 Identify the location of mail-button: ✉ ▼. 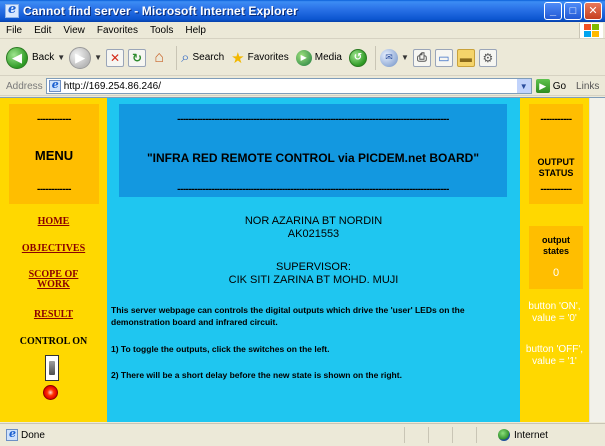
(394, 58).